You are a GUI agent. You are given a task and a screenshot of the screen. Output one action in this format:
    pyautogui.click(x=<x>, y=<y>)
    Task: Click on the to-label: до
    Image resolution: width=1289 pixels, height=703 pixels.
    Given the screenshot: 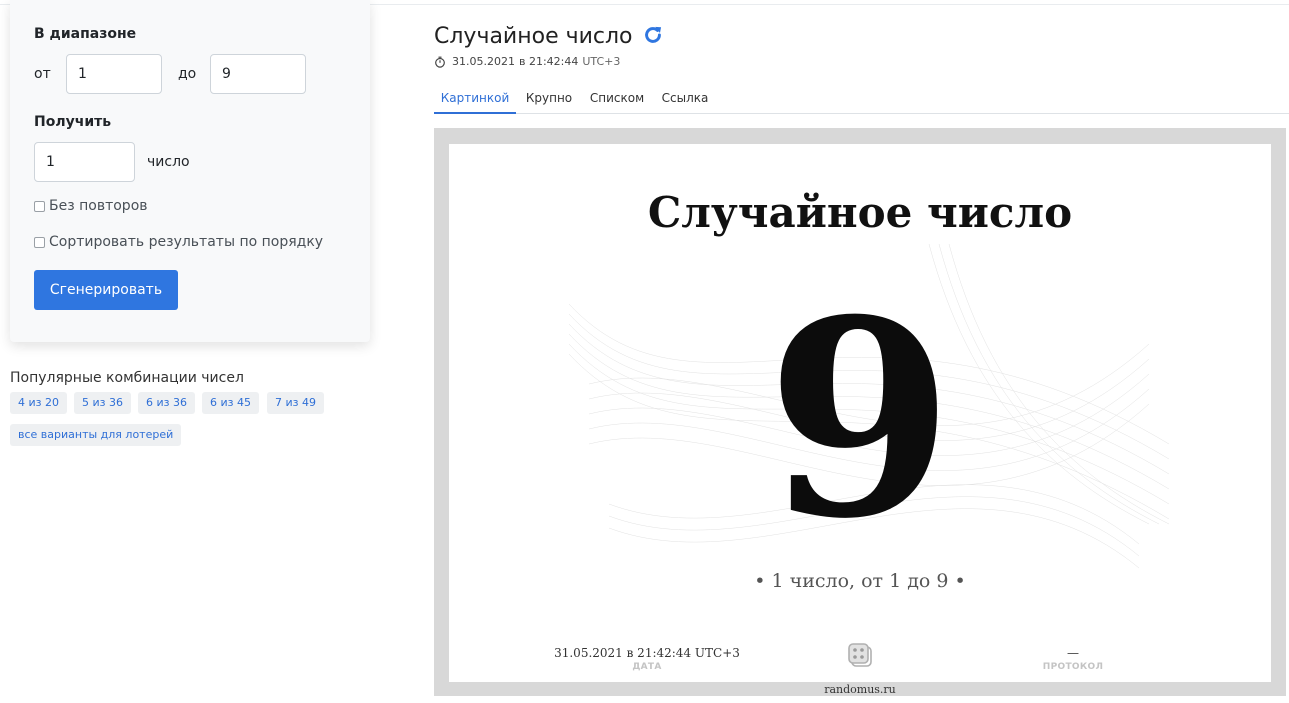 What is the action you would take?
    pyautogui.click(x=187, y=74)
    